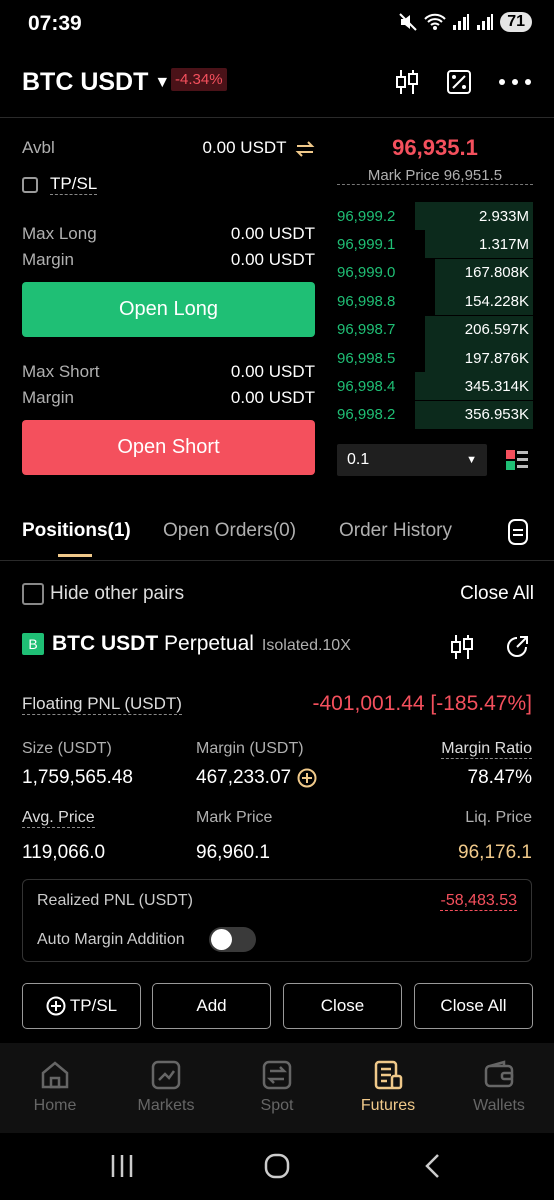  What do you see at coordinates (517, 647) in the screenshot?
I see `share-icon` at bounding box center [517, 647].